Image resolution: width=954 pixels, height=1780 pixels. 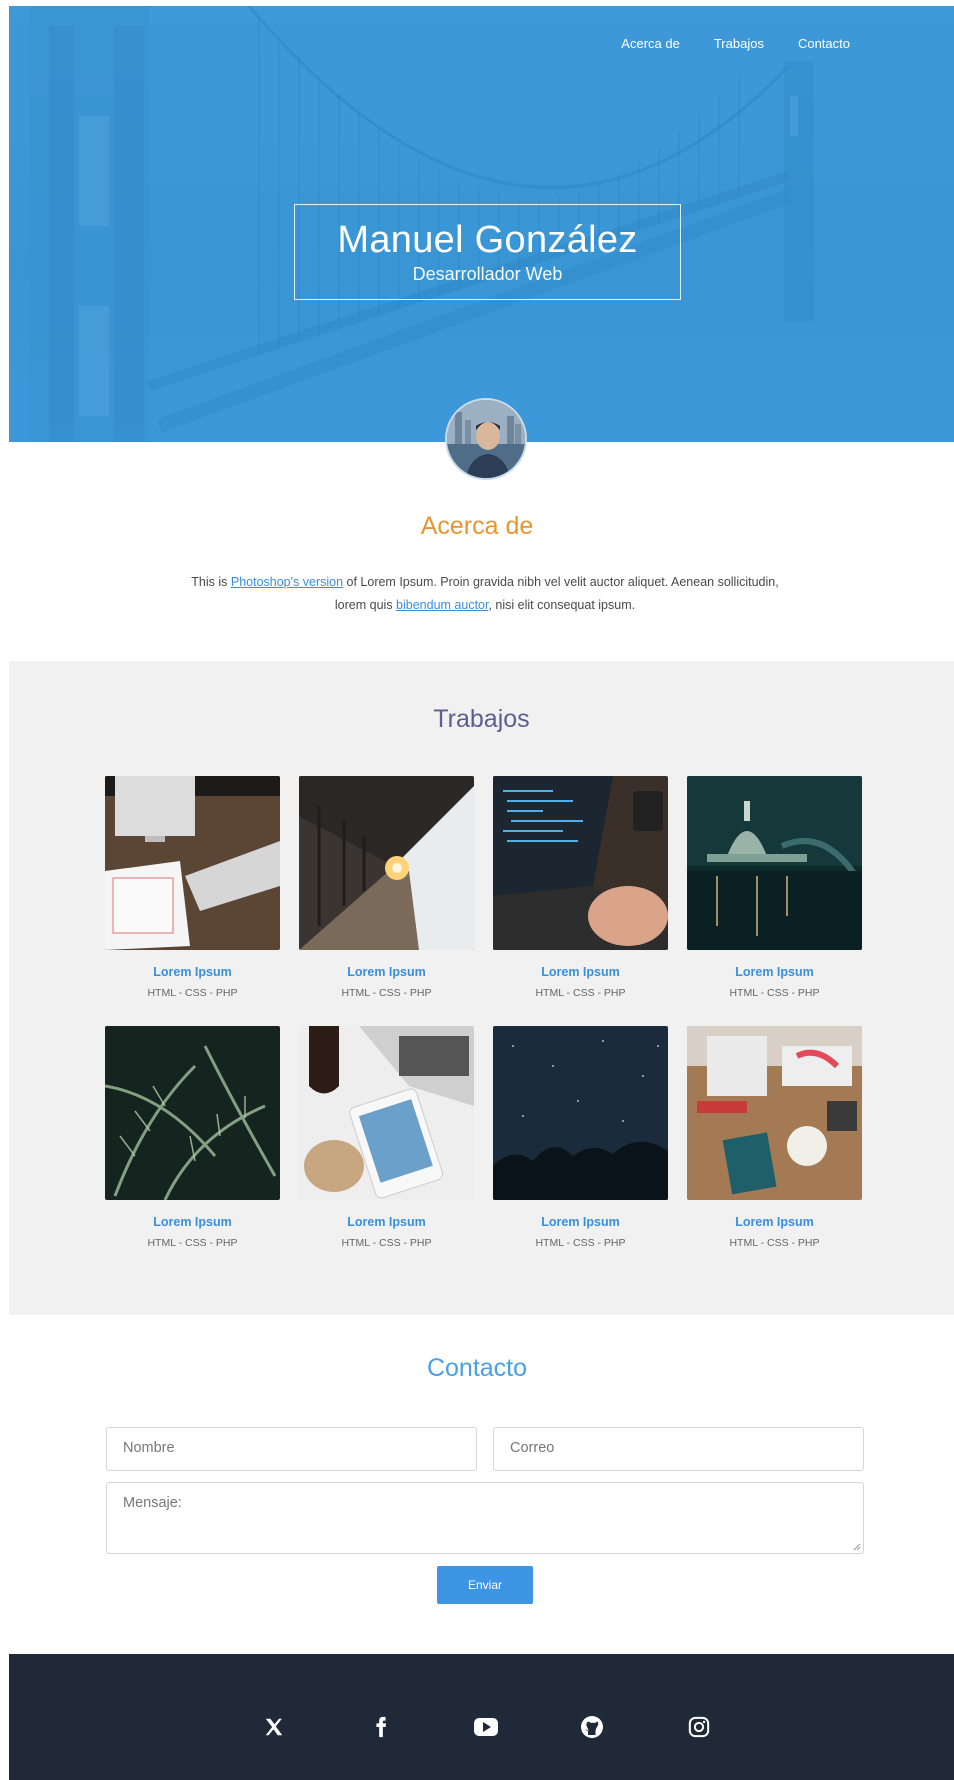 I want to click on work-thumbnail-station, so click(x=386, y=863).